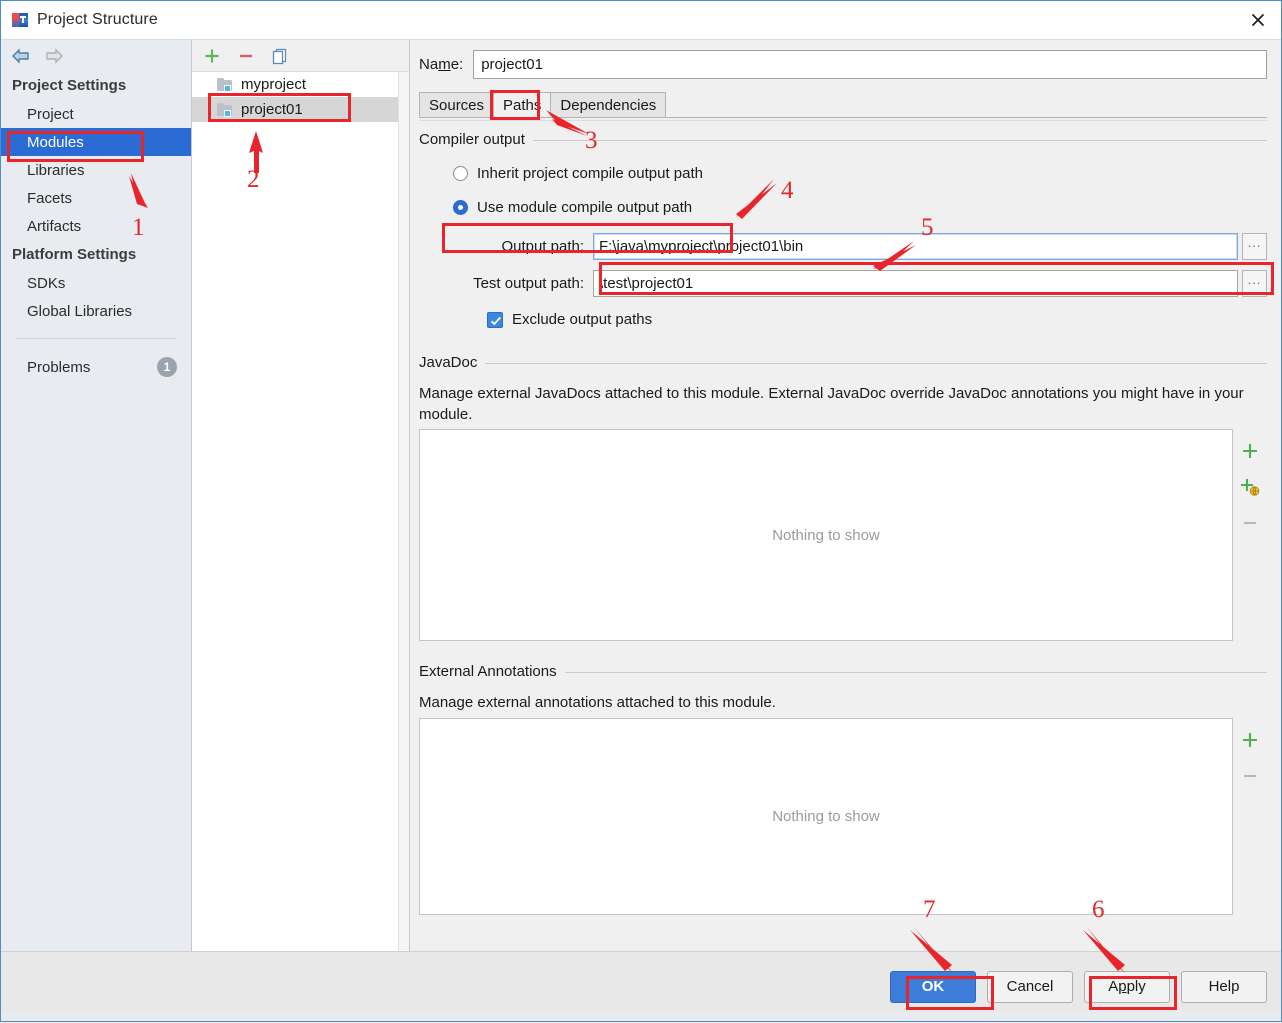 This screenshot has width=1282, height=1023. What do you see at coordinates (860, 207) in the screenshot?
I see `use-module-compile-output-path-radio: Use module compile output path` at bounding box center [860, 207].